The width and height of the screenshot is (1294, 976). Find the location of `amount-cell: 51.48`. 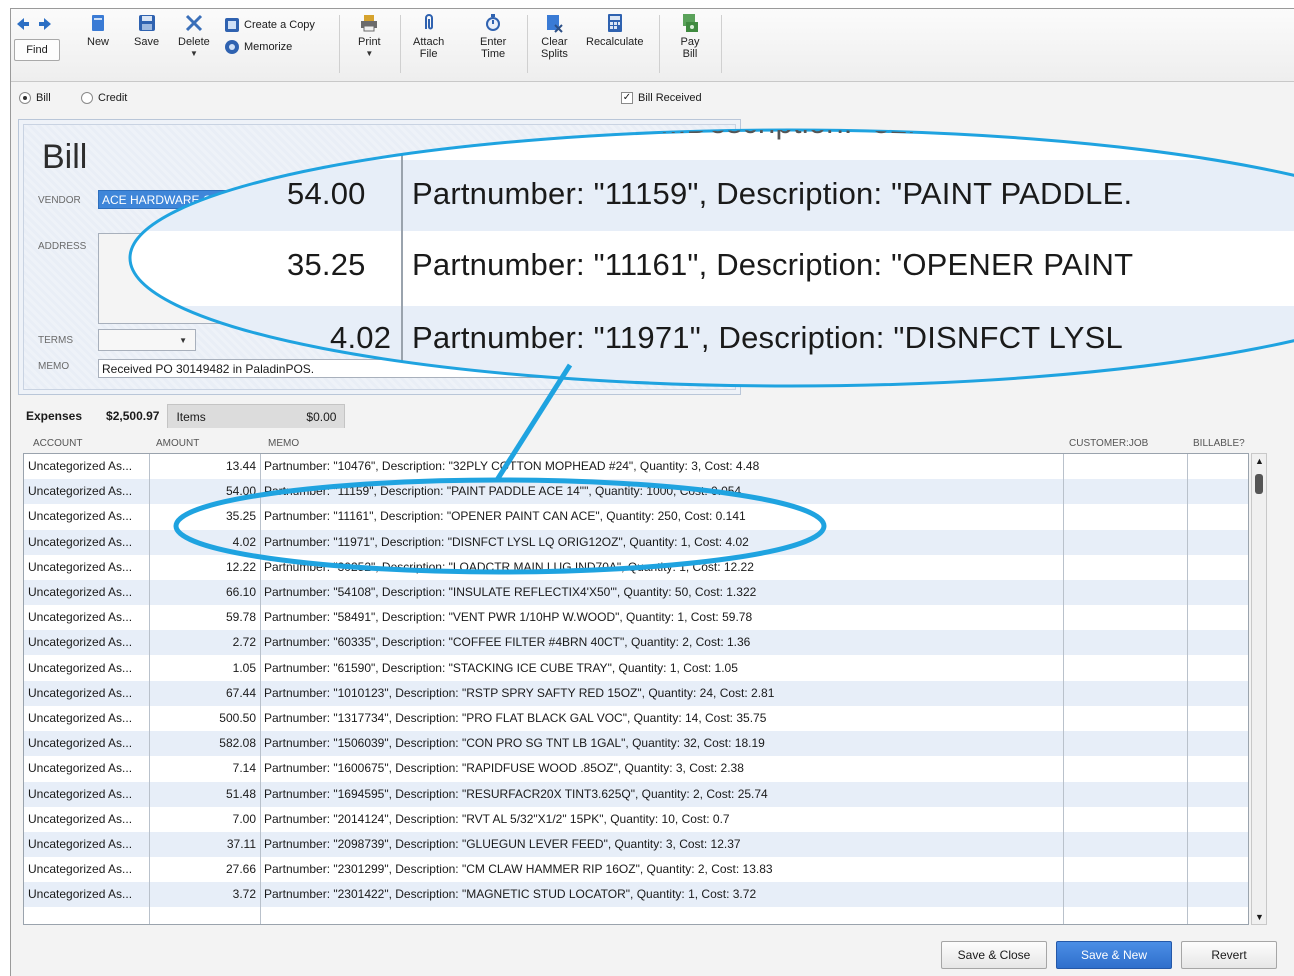

amount-cell: 51.48 is located at coordinates (204, 794).